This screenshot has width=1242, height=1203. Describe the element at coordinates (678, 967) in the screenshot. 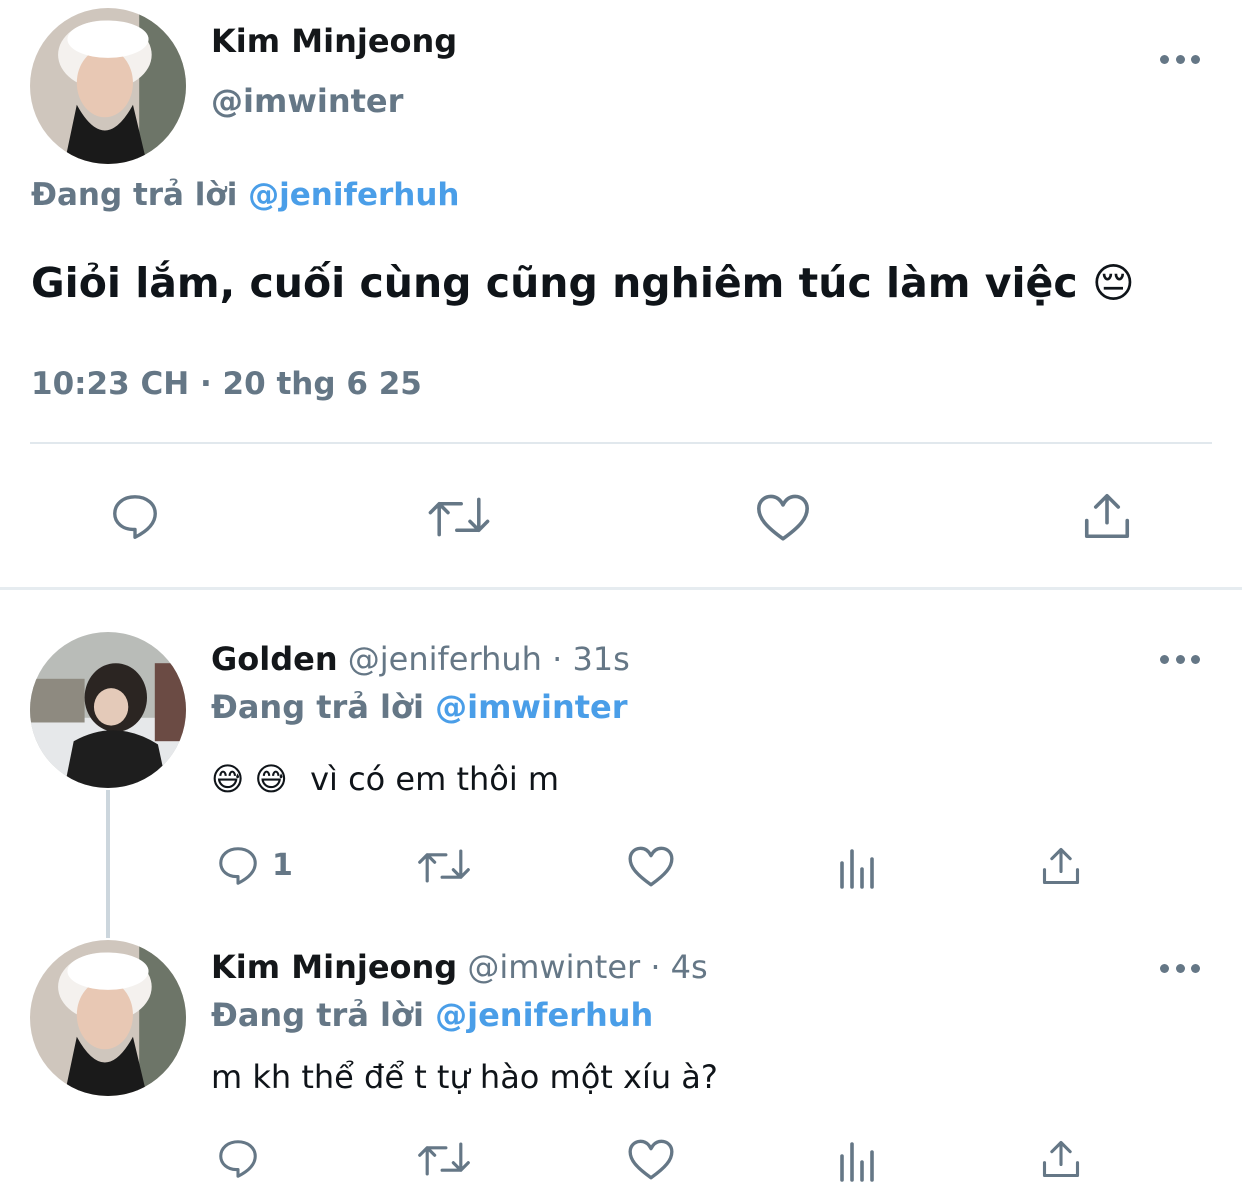

I see `reply-time: · 4s` at that location.